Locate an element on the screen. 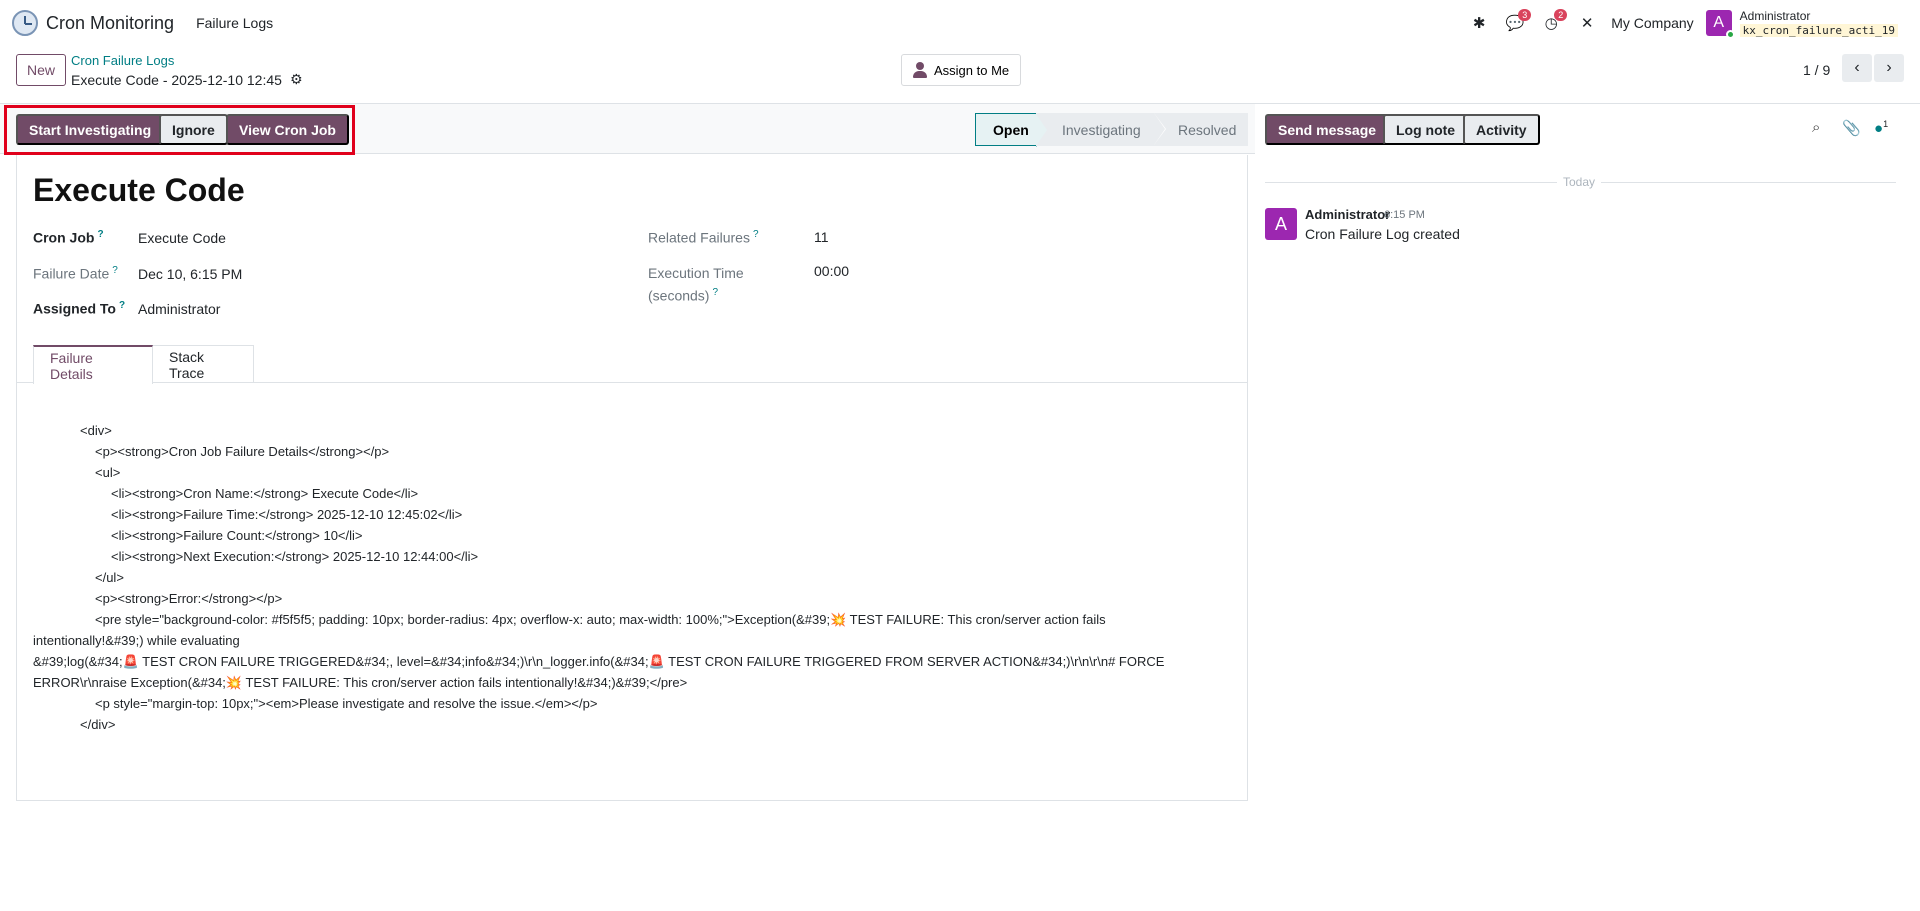  details-line: </ul> is located at coordinates (109, 577).